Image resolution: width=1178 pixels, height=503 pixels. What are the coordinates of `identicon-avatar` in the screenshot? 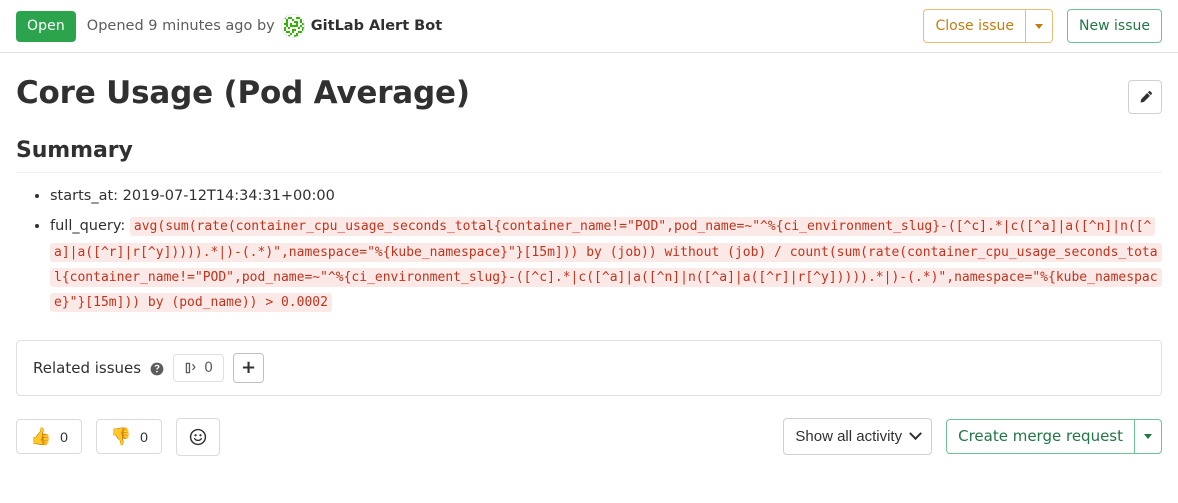 It's located at (292, 26).